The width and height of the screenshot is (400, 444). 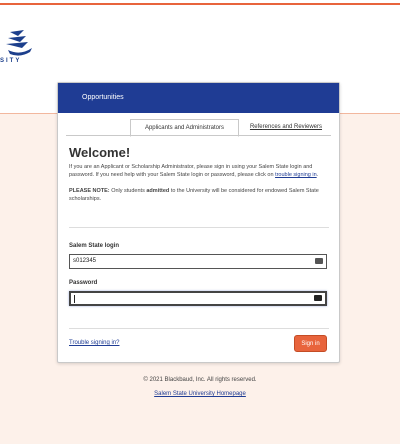 What do you see at coordinates (94, 343) in the screenshot?
I see `trouble-signing-in-link: Trouble signing in?` at bounding box center [94, 343].